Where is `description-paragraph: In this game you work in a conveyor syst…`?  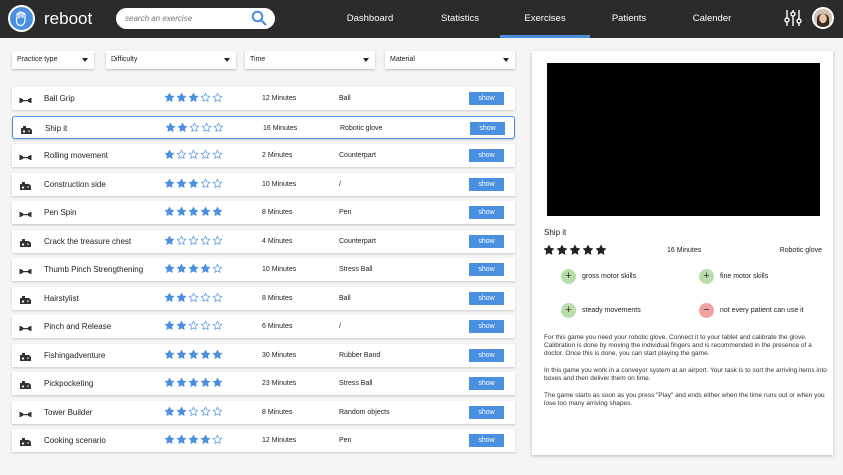
description-paragraph: In this game you work in a conveyor syst… is located at coordinates (685, 375).